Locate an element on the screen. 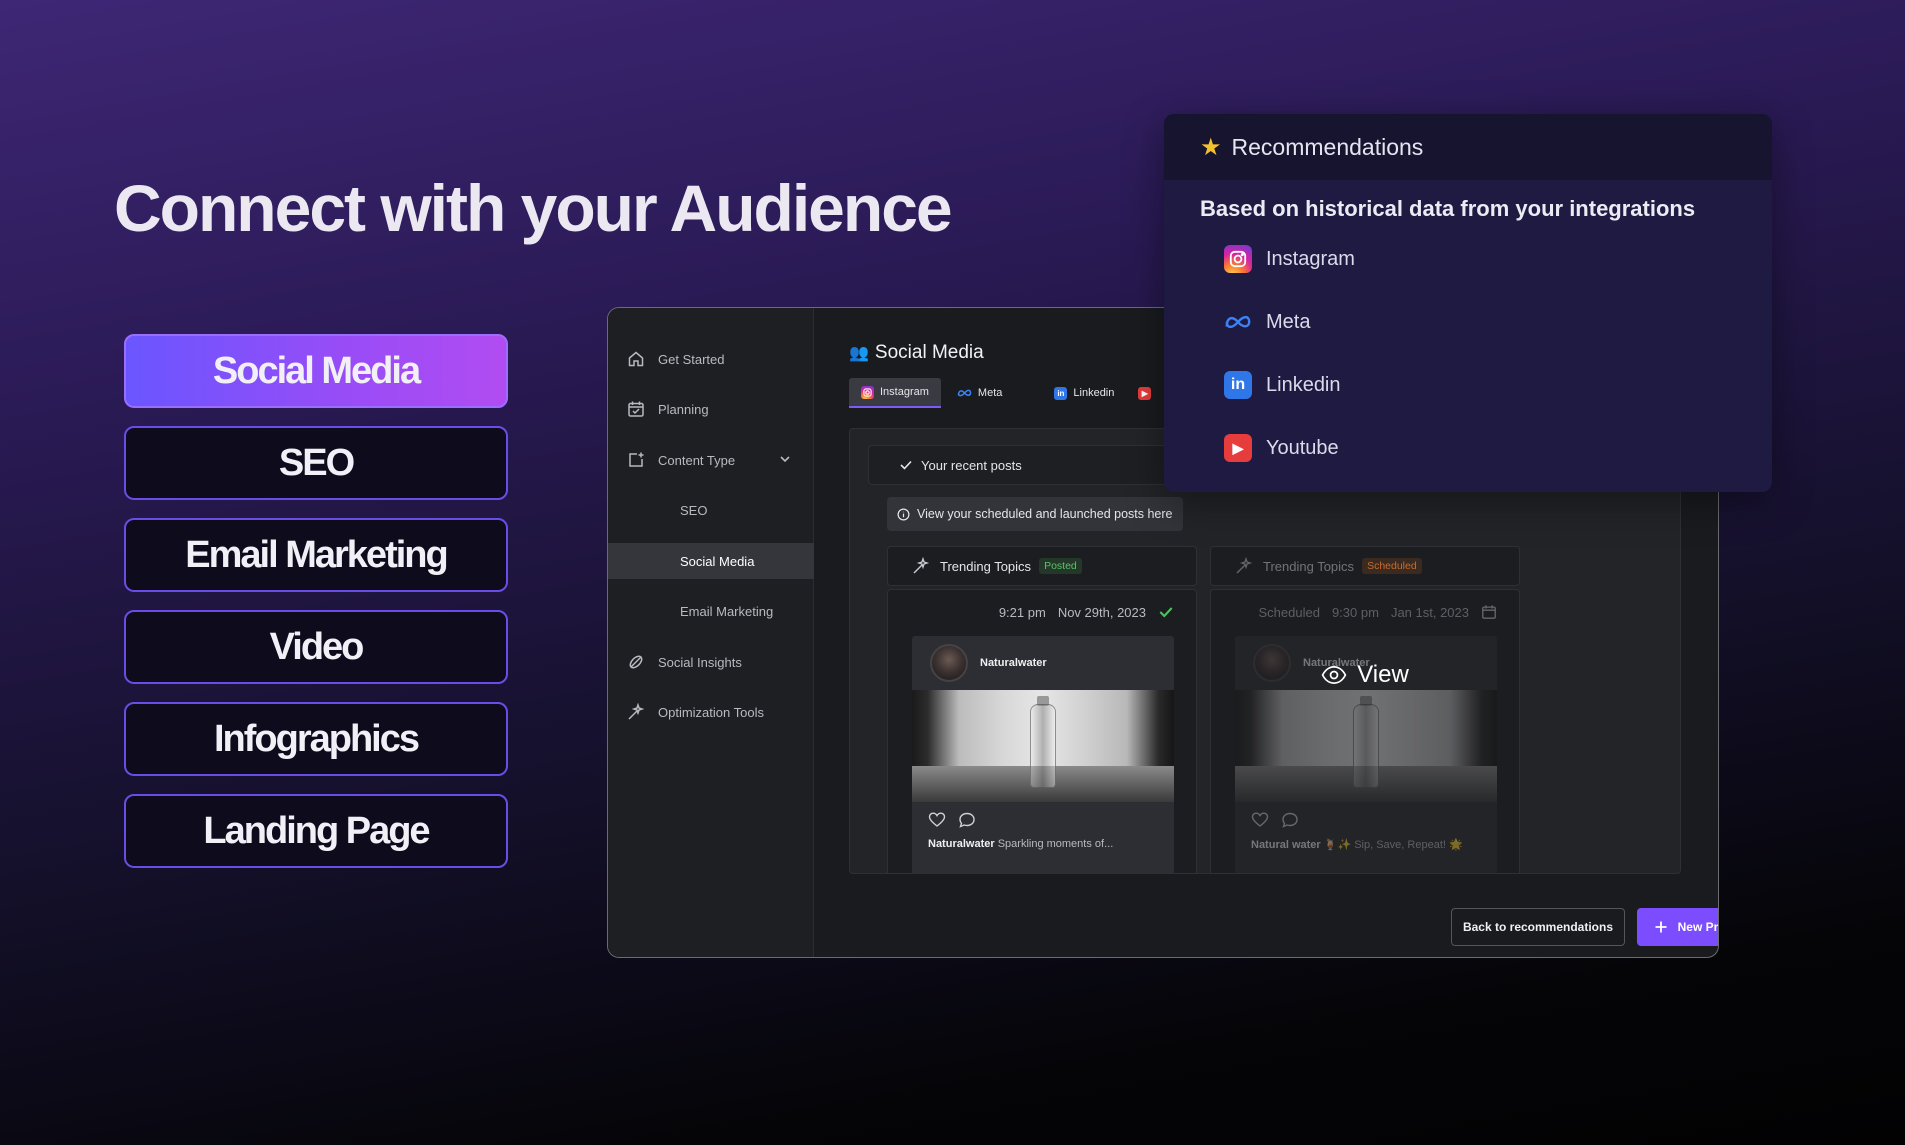 The width and height of the screenshot is (1905, 1145). sidebar-item-label: Optimization Tools is located at coordinates (711, 712).